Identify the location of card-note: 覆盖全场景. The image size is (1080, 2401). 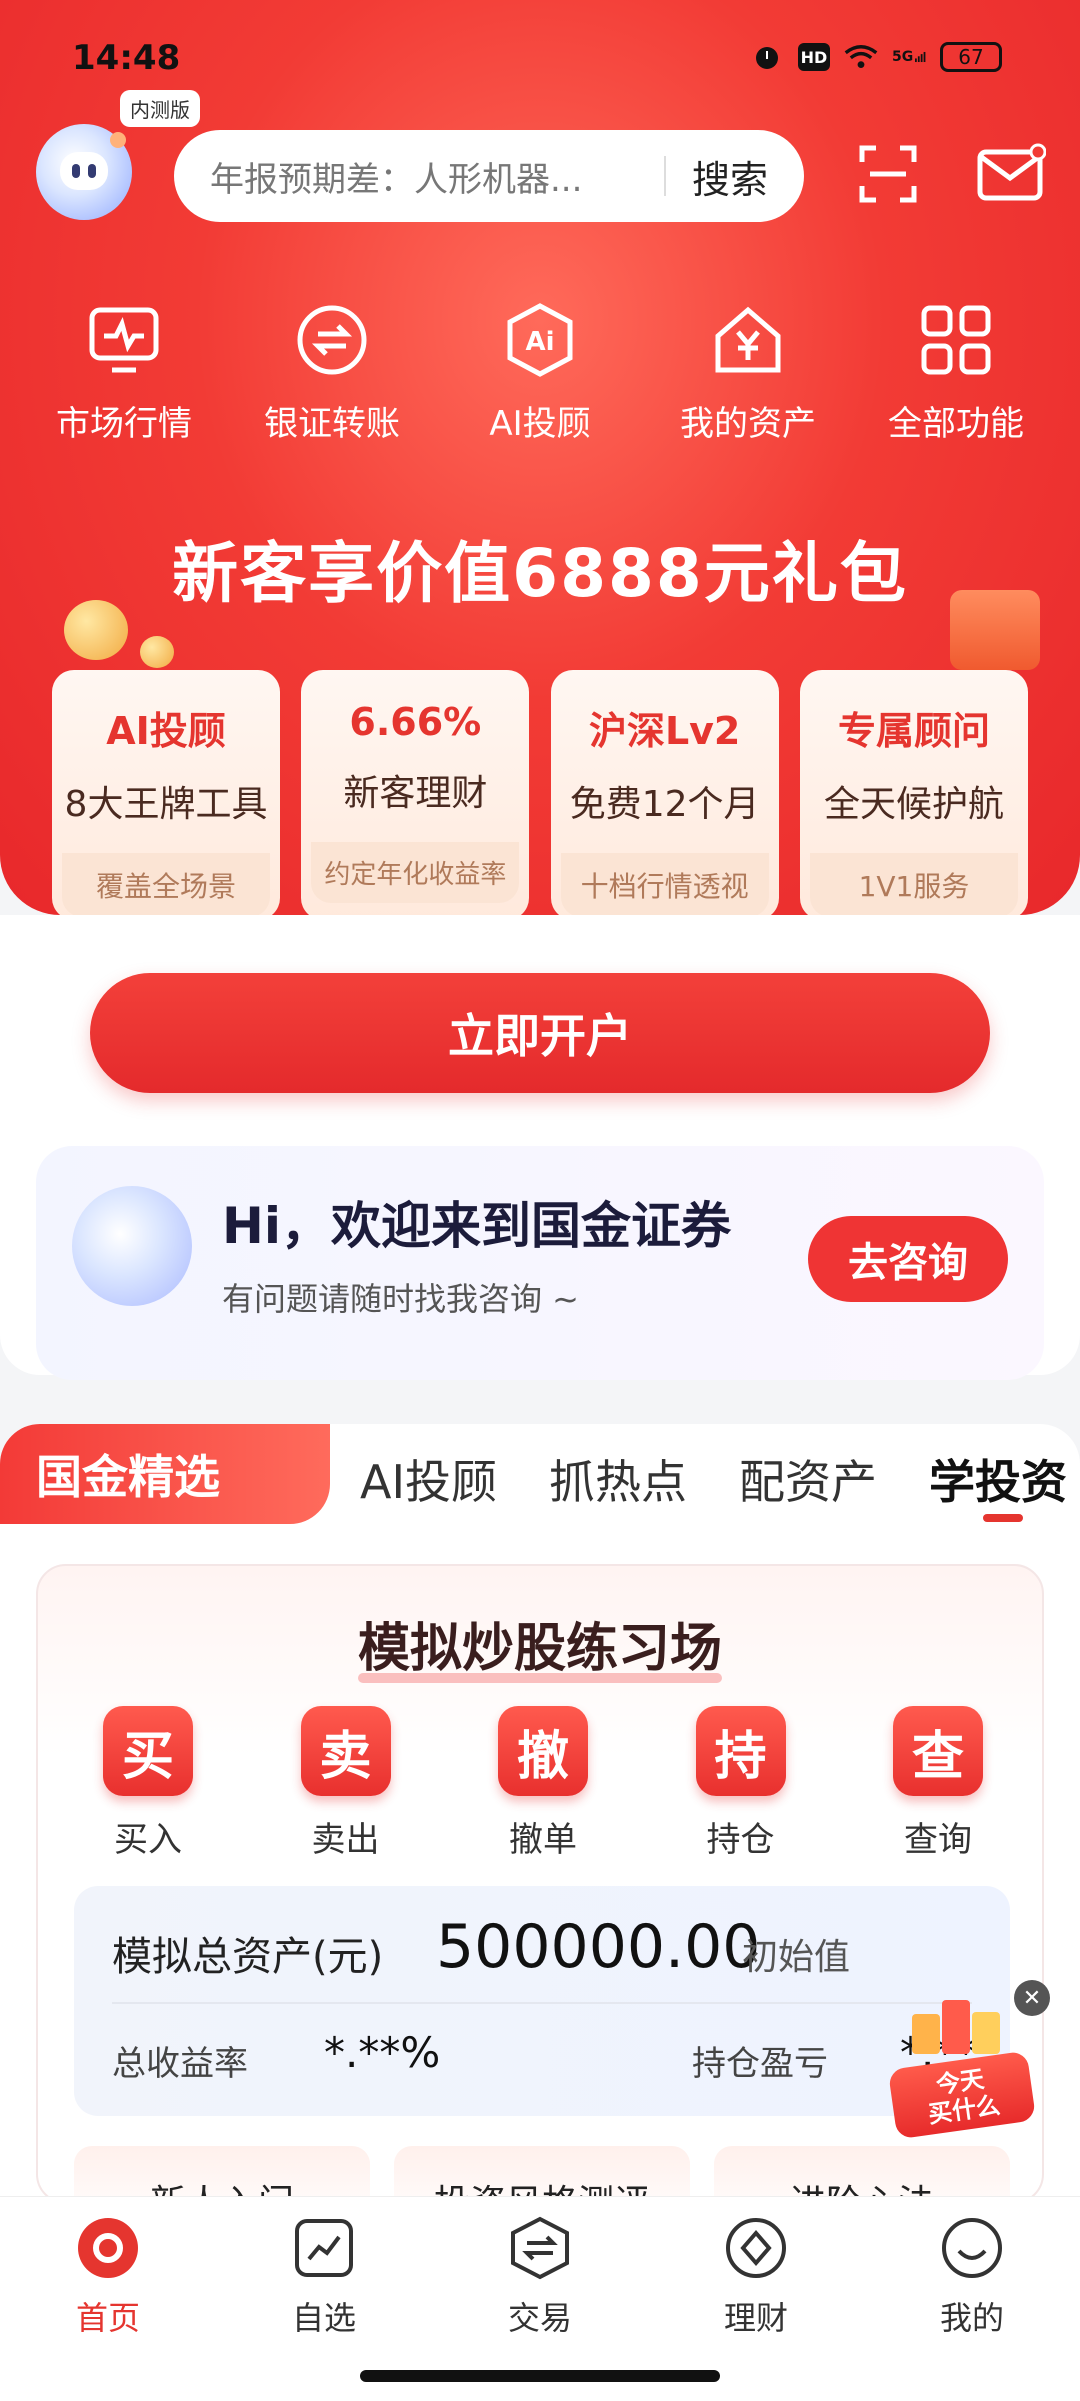
(166, 885).